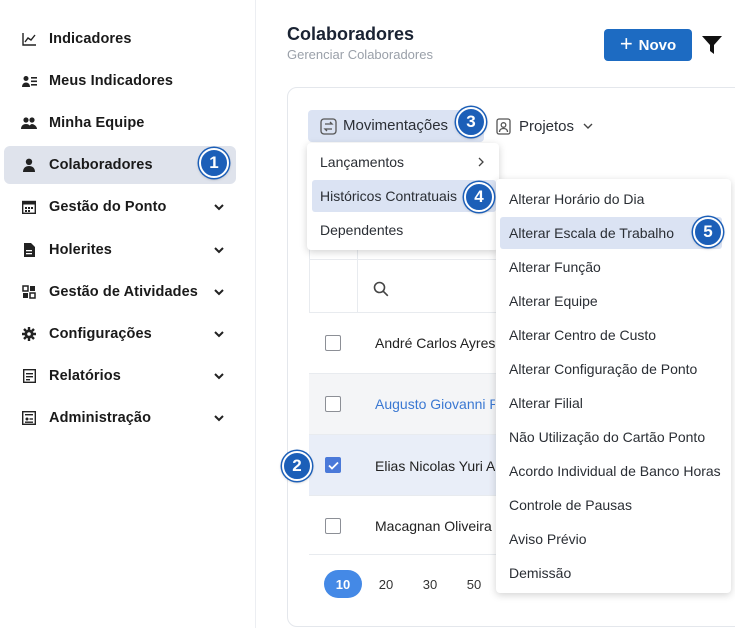 The width and height of the screenshot is (735, 628). What do you see at coordinates (214, 163) in the screenshot?
I see `step-badge: 1` at bounding box center [214, 163].